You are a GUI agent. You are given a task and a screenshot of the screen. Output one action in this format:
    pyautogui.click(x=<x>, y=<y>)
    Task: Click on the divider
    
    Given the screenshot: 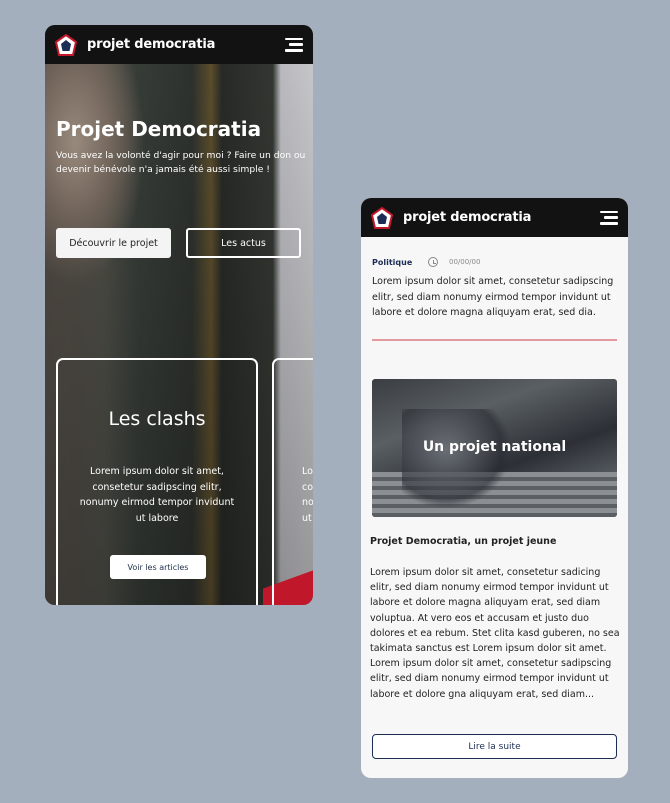 What is the action you would take?
    pyautogui.click(x=494, y=340)
    